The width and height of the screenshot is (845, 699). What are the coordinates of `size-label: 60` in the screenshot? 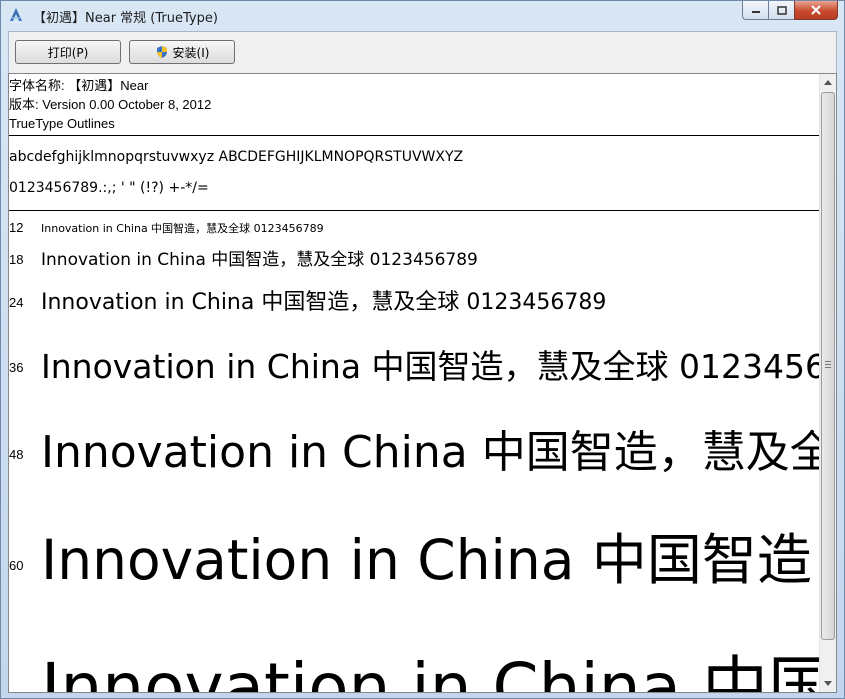 It's located at (16, 565).